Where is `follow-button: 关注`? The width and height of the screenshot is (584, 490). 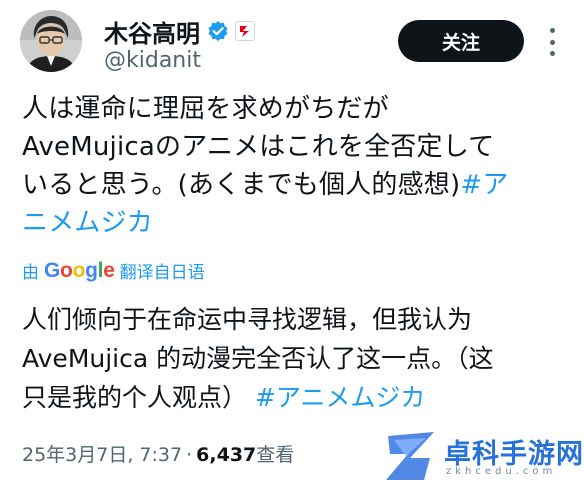
follow-button: 关注 is located at coordinates (461, 41).